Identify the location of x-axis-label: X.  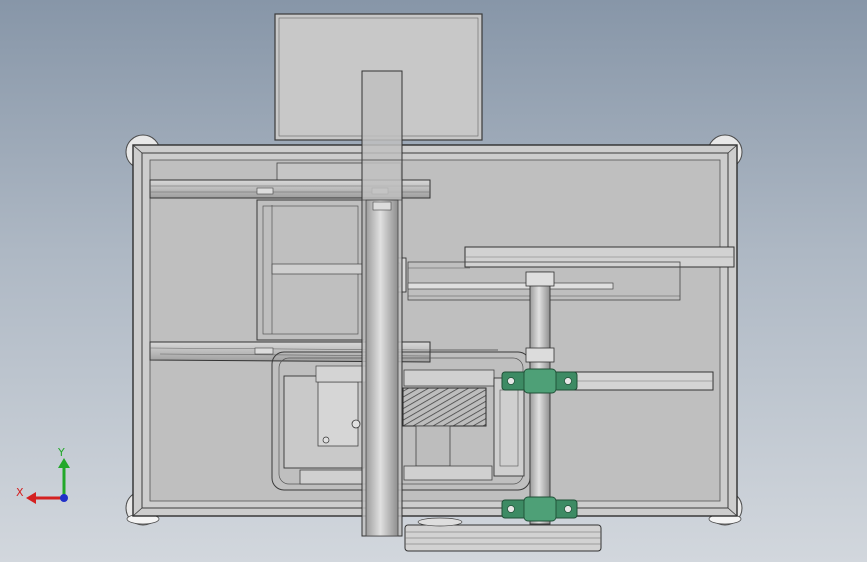
(20, 492).